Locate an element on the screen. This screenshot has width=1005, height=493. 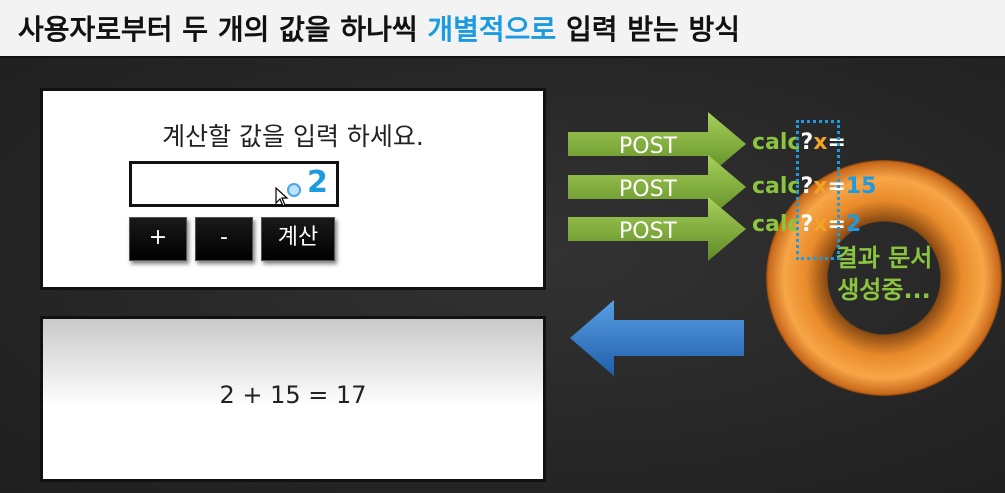
mouse-pointer-icon is located at coordinates (282, 197).